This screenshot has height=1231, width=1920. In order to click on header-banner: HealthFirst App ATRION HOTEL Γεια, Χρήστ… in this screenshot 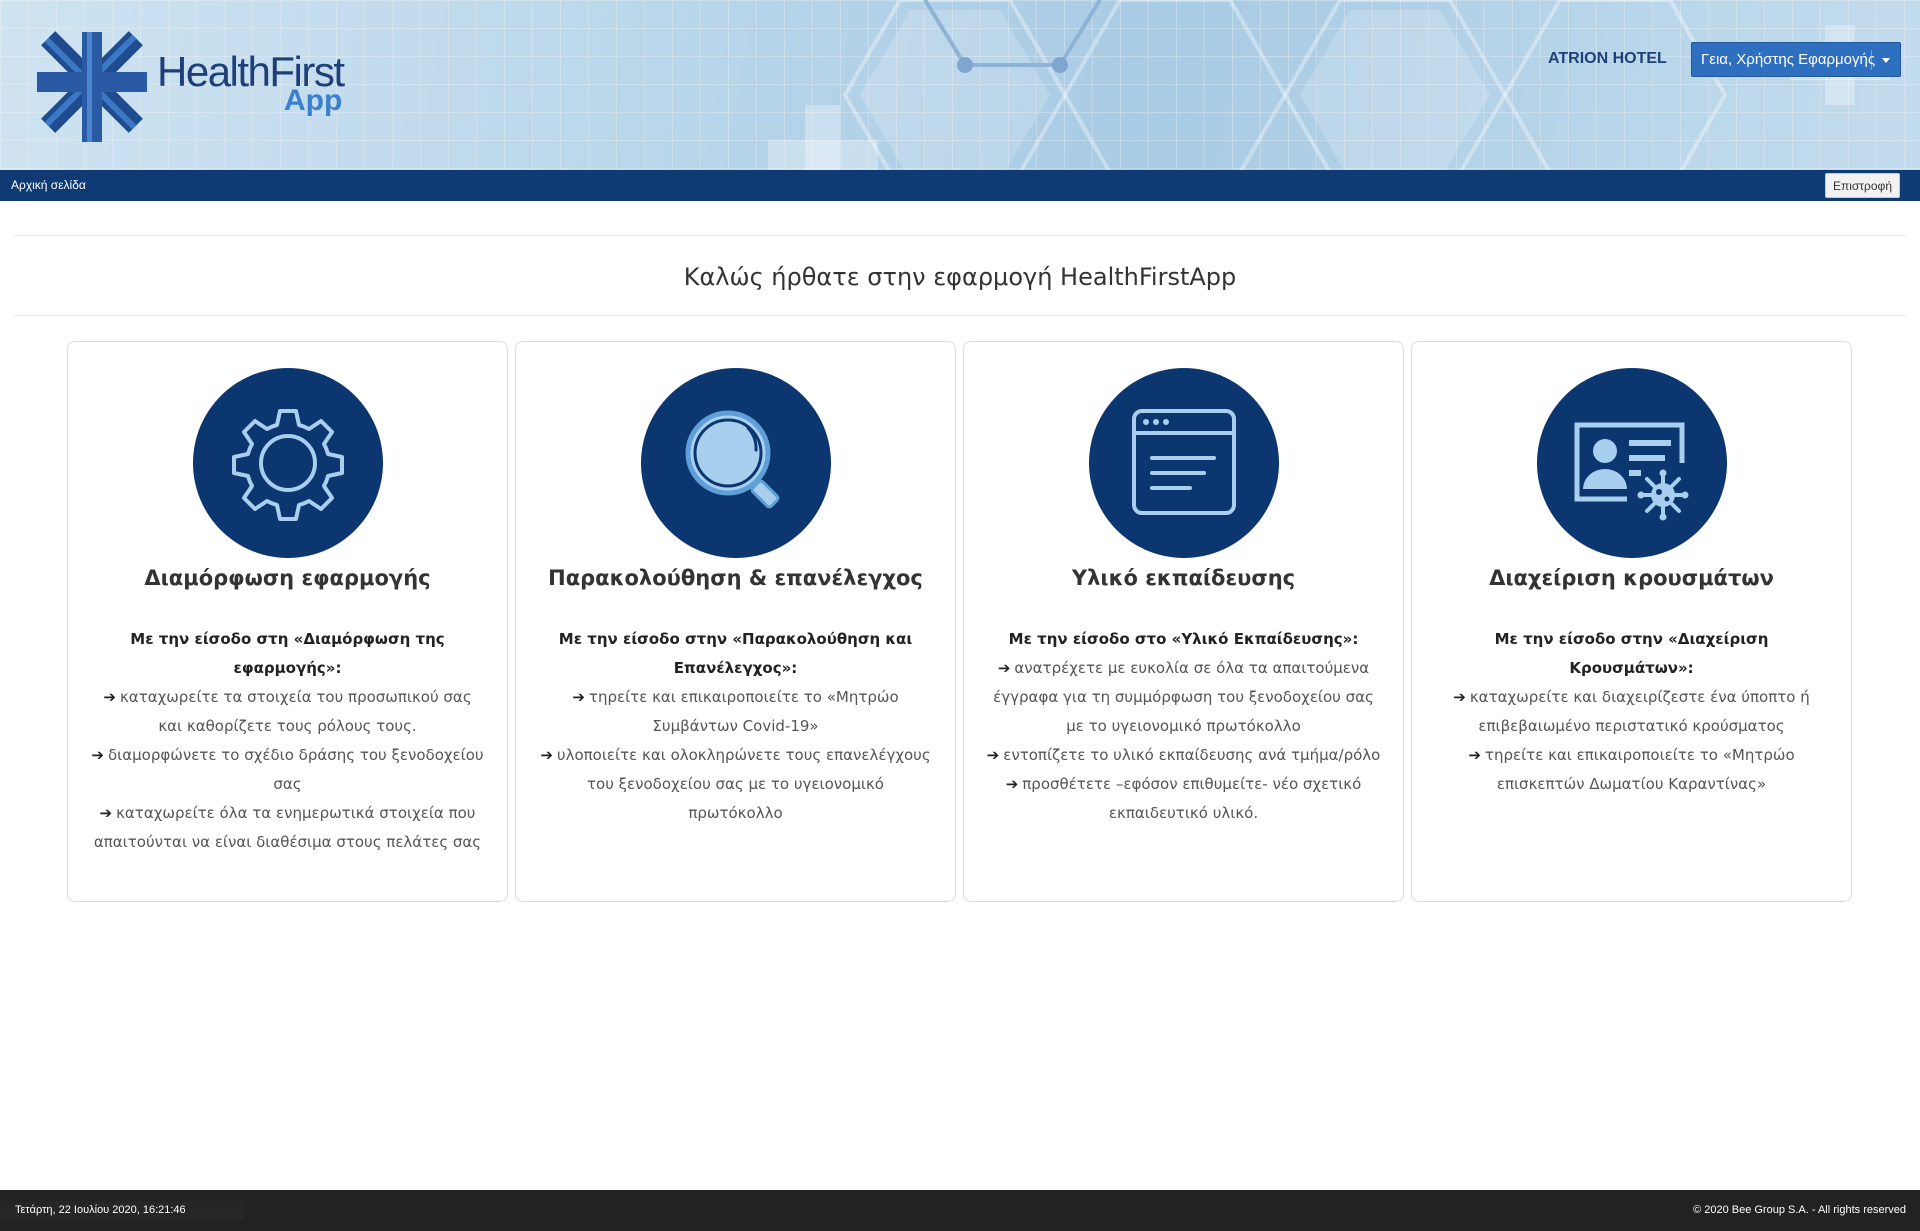, I will do `click(960, 85)`.